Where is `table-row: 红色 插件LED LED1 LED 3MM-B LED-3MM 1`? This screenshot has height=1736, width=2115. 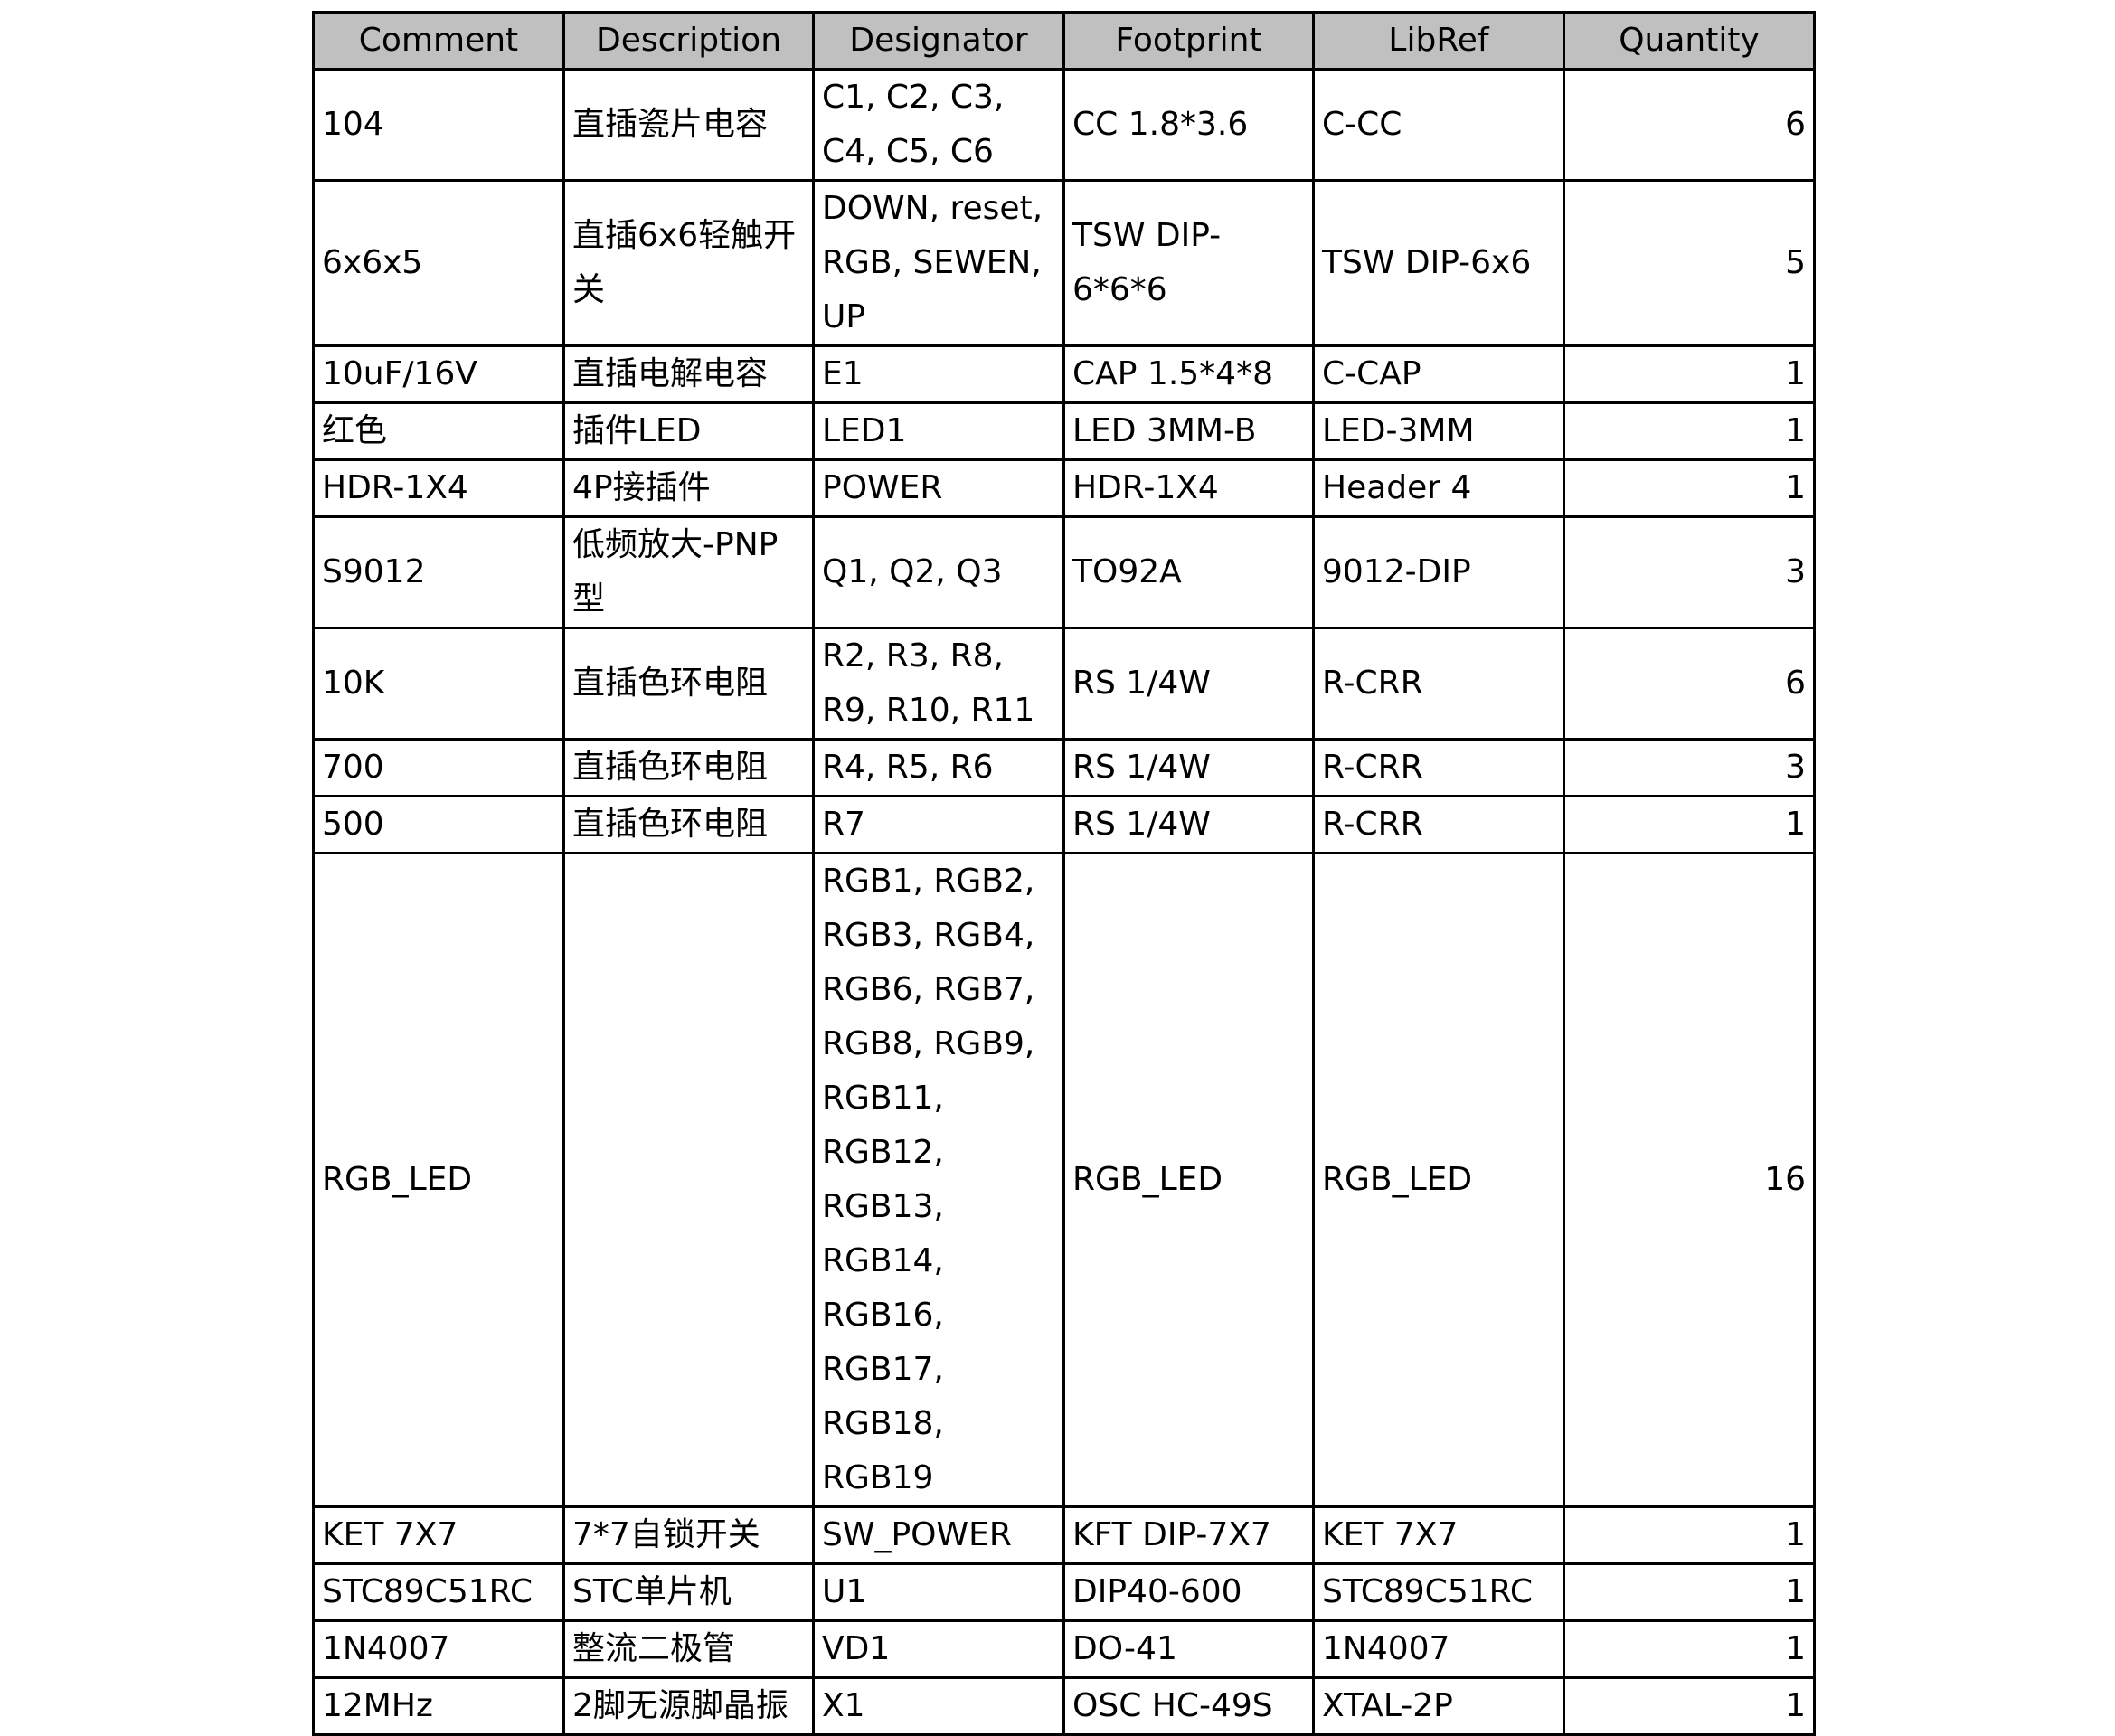
table-row: 红色 插件LED LED1 LED 3MM-B LED-3MM 1 is located at coordinates (1064, 431).